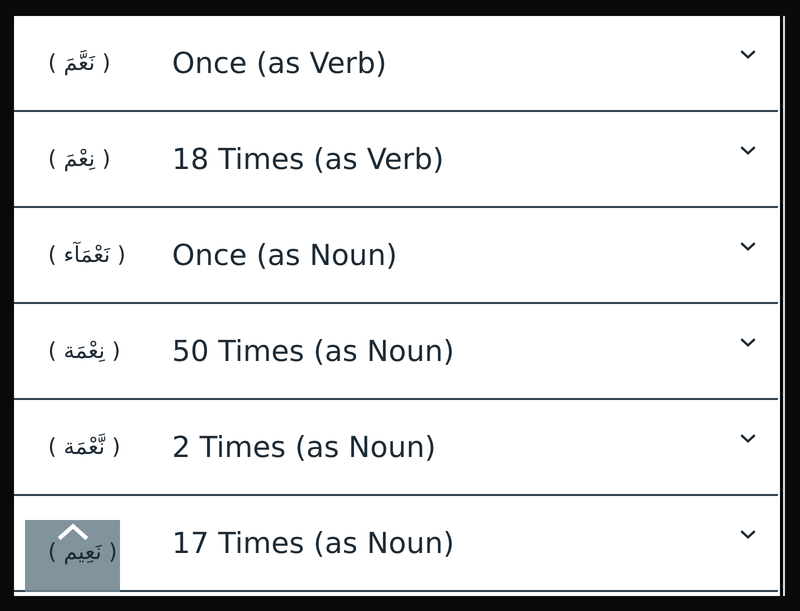 Image resolution: width=800 pixels, height=611 pixels. What do you see at coordinates (308, 159) in the screenshot?
I see `row-label: 18 Times (as Verb)` at bounding box center [308, 159].